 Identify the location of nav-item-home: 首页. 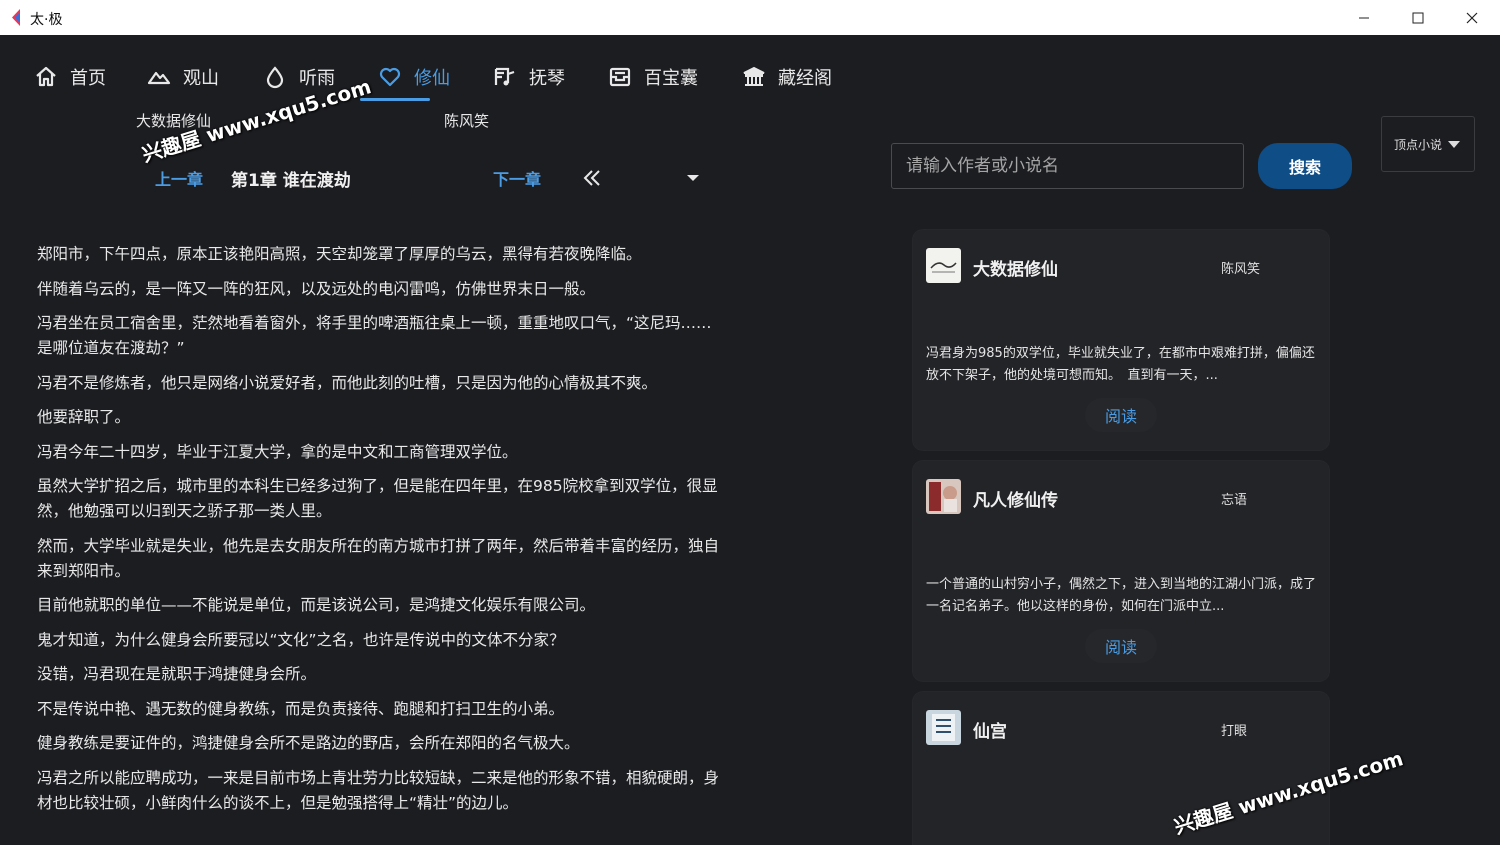
(70, 77).